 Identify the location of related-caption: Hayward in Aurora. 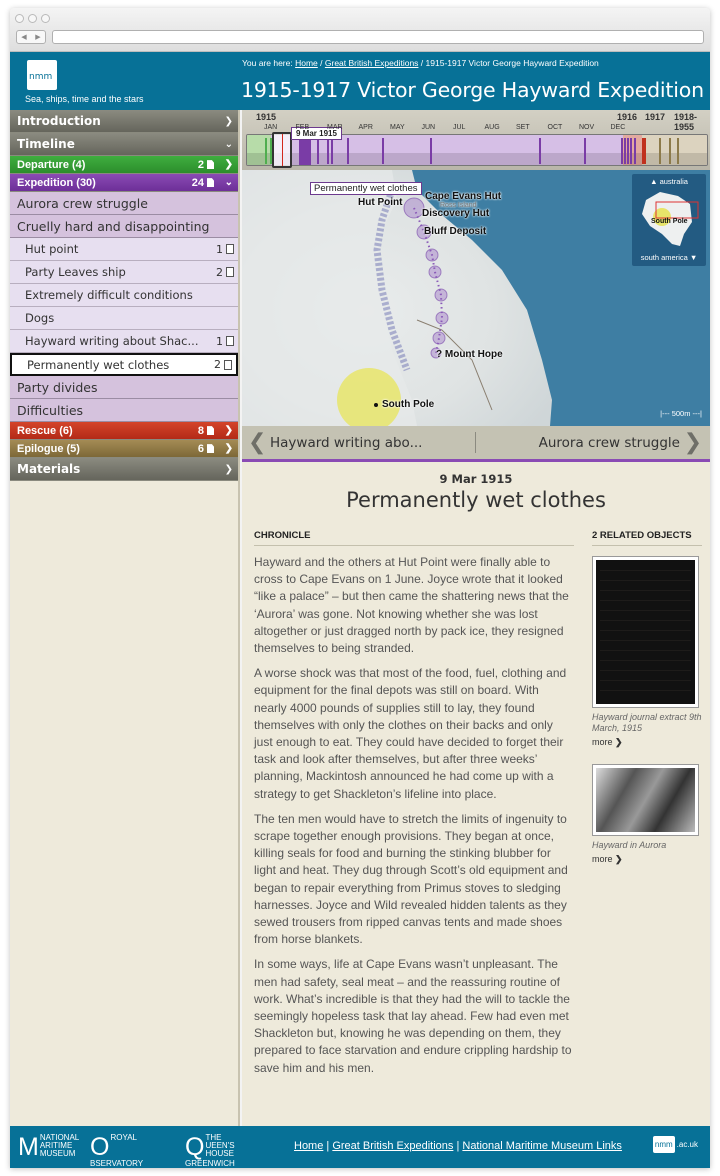
(629, 845).